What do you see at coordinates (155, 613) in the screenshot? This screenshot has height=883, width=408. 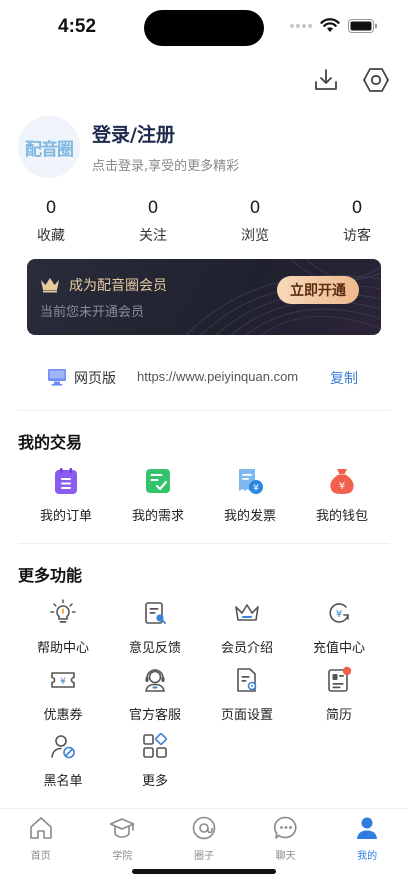 I see `feedback-icon` at bounding box center [155, 613].